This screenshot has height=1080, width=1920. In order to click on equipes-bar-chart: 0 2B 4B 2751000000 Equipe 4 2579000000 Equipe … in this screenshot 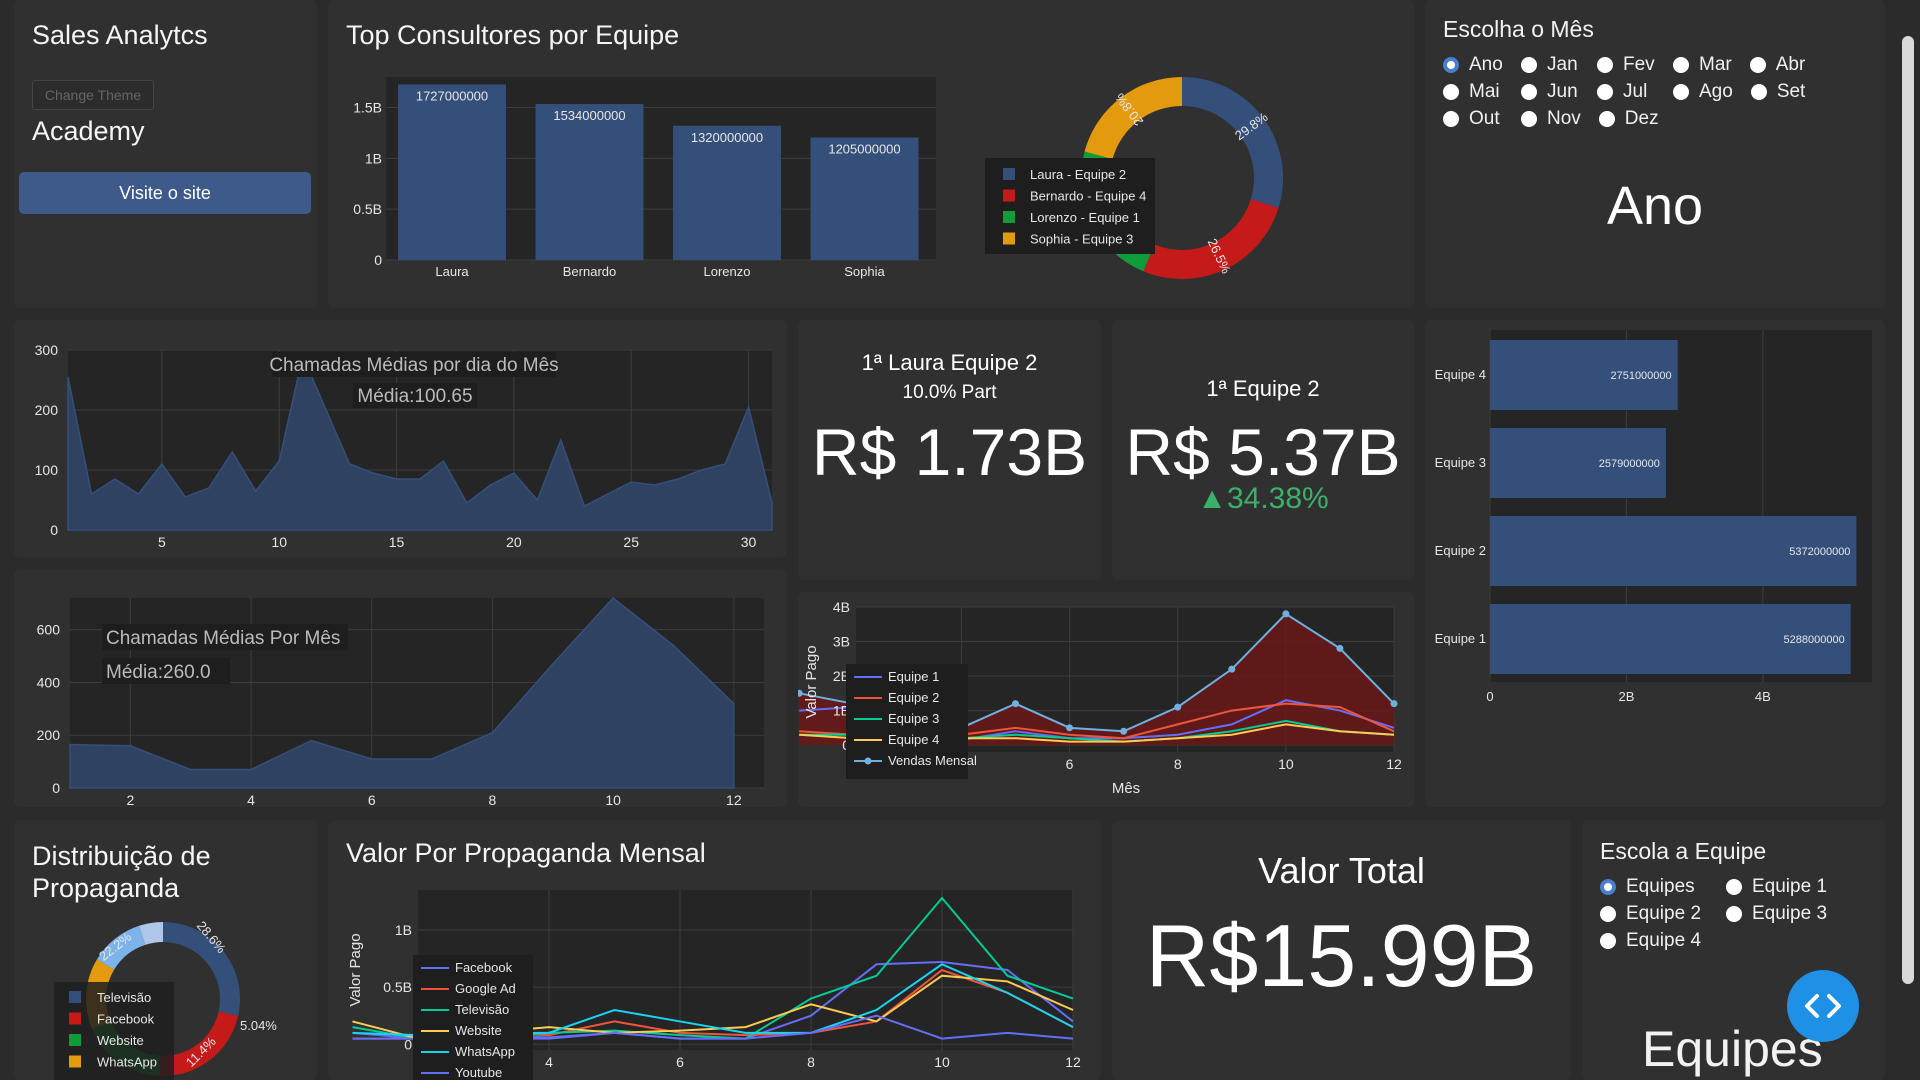, I will do `click(1653, 517)`.